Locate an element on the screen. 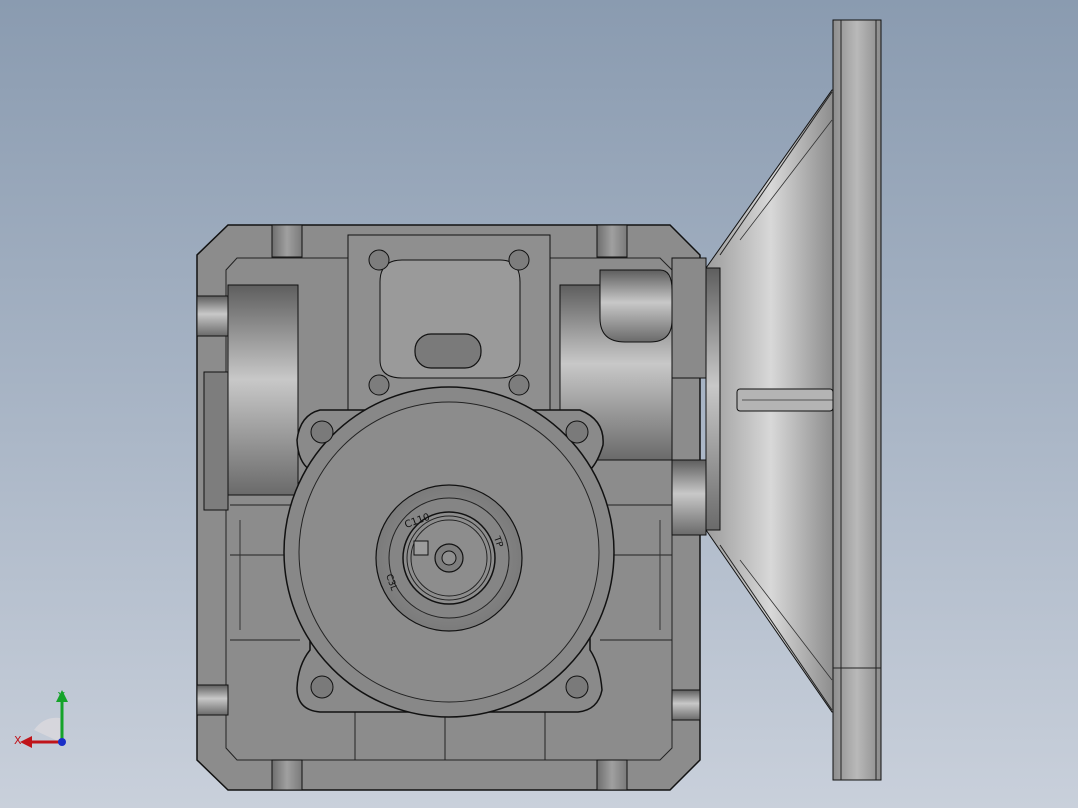 This screenshot has height=808, width=1078. output-cover is located at coordinates (449, 552).